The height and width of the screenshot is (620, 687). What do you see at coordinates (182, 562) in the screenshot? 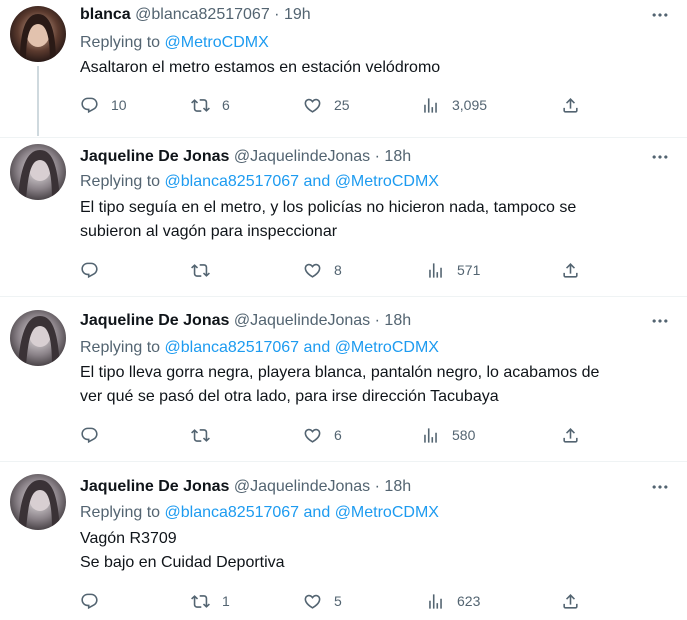
I see `tweet-text-line: Se bajo en Cuidad Deportiva` at bounding box center [182, 562].